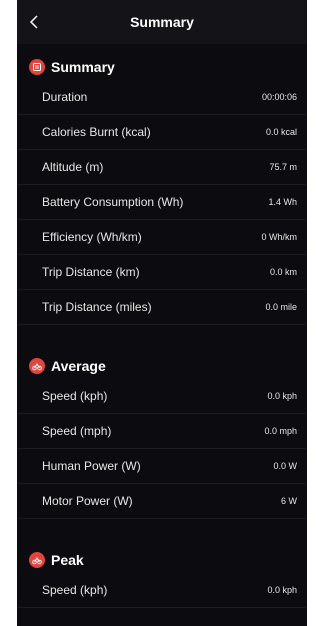 The width and height of the screenshot is (324, 626). I want to click on table-row: Altitude (m) 75.7 m, so click(162, 167).